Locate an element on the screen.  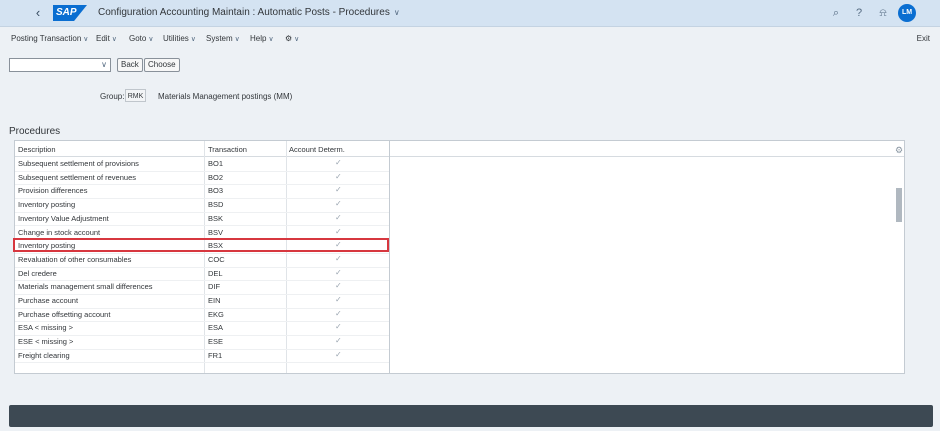
settings-menu: ⚙ ∨ is located at coordinates (292, 38).